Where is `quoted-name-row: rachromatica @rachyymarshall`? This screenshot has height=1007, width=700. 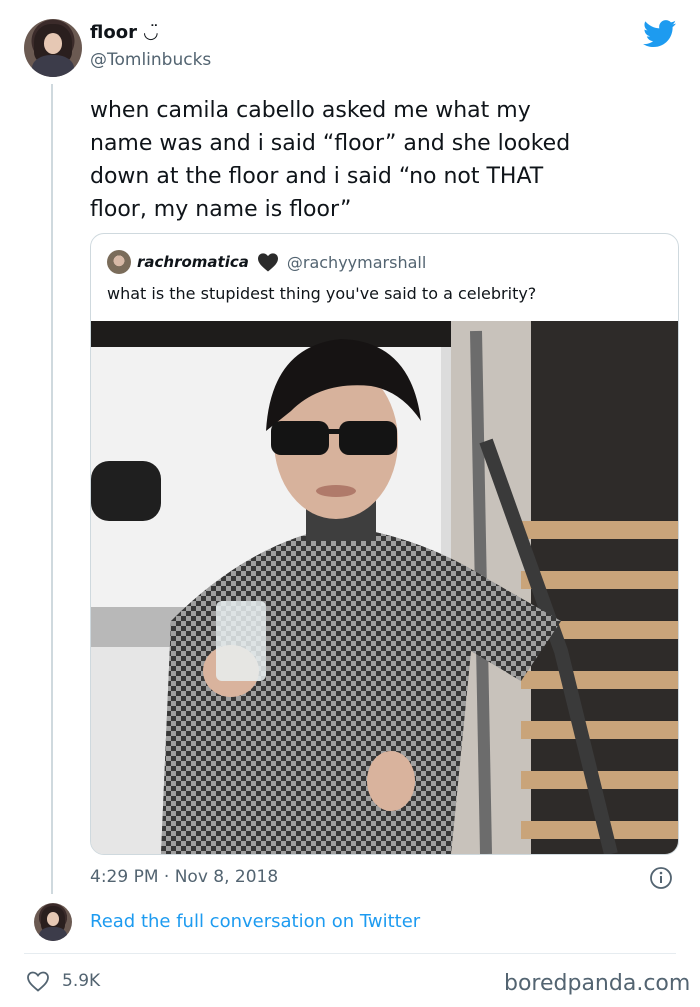
quoted-name-row: rachromatica @rachyymarshall is located at coordinates (281, 262).